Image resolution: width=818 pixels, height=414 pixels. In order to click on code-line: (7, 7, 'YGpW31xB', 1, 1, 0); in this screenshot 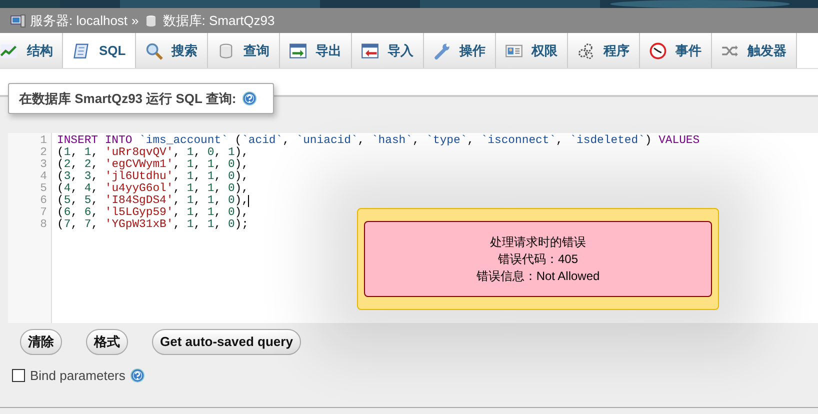, I will do `click(152, 225)`.